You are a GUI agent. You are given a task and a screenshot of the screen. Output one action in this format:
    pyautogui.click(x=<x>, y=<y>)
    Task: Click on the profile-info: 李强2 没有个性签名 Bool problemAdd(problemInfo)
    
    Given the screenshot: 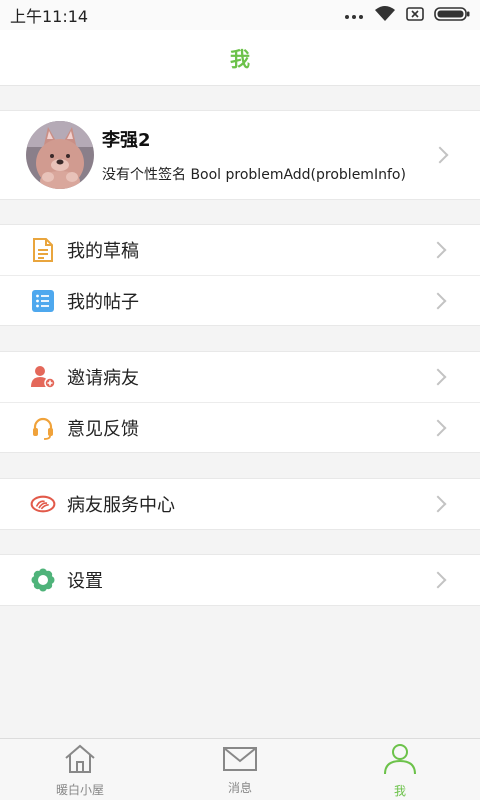 What is the action you would take?
    pyautogui.click(x=278, y=155)
    